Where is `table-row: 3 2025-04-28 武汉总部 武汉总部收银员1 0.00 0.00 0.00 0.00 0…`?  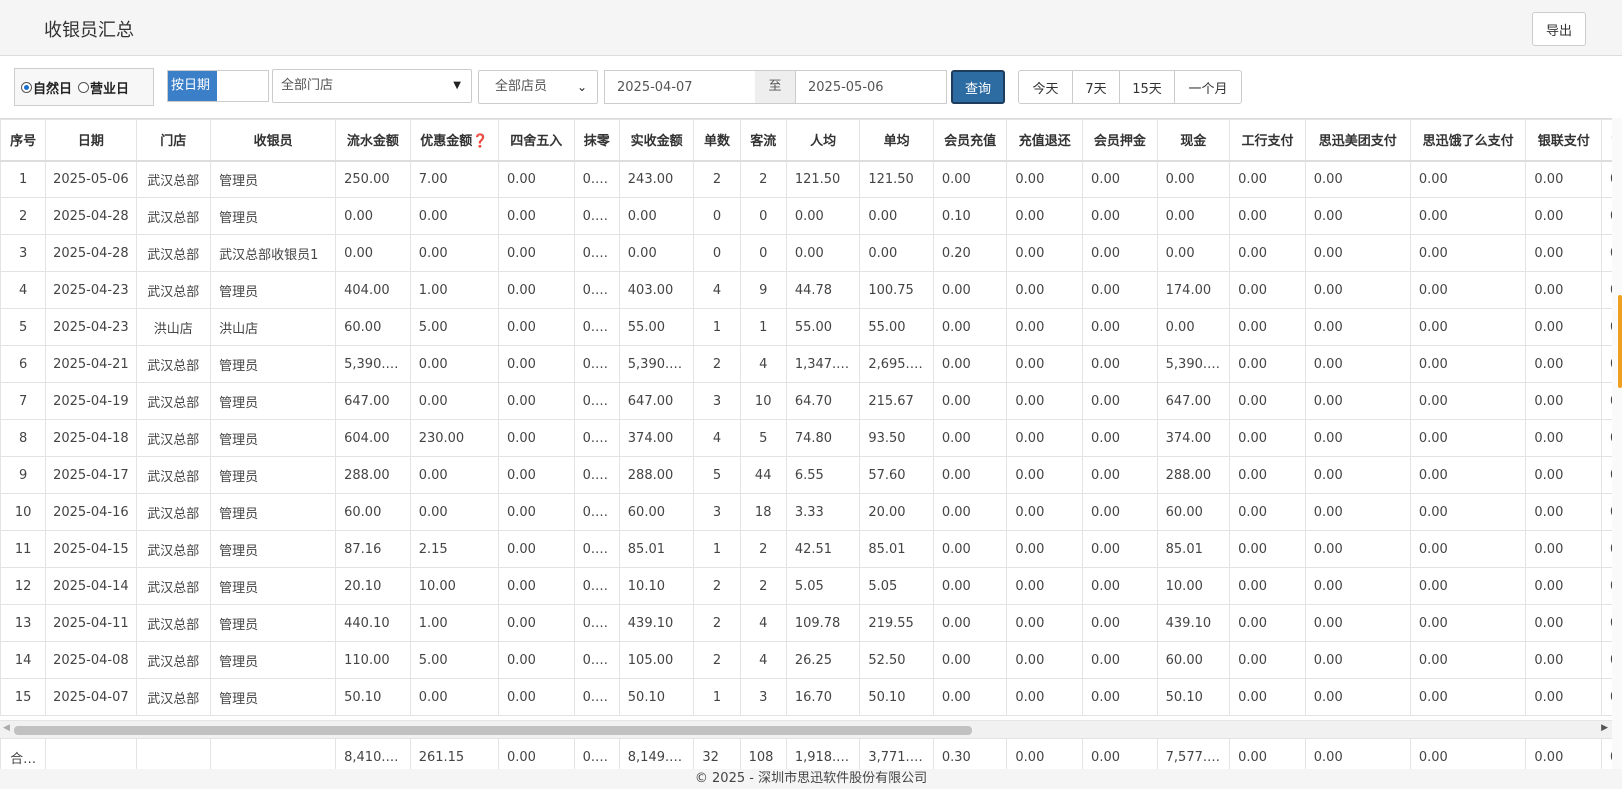 table-row: 3 2025-04-28 武汉总部 武汉总部收银员1 0.00 0.00 0.00 0.00 0… is located at coordinates (806, 253).